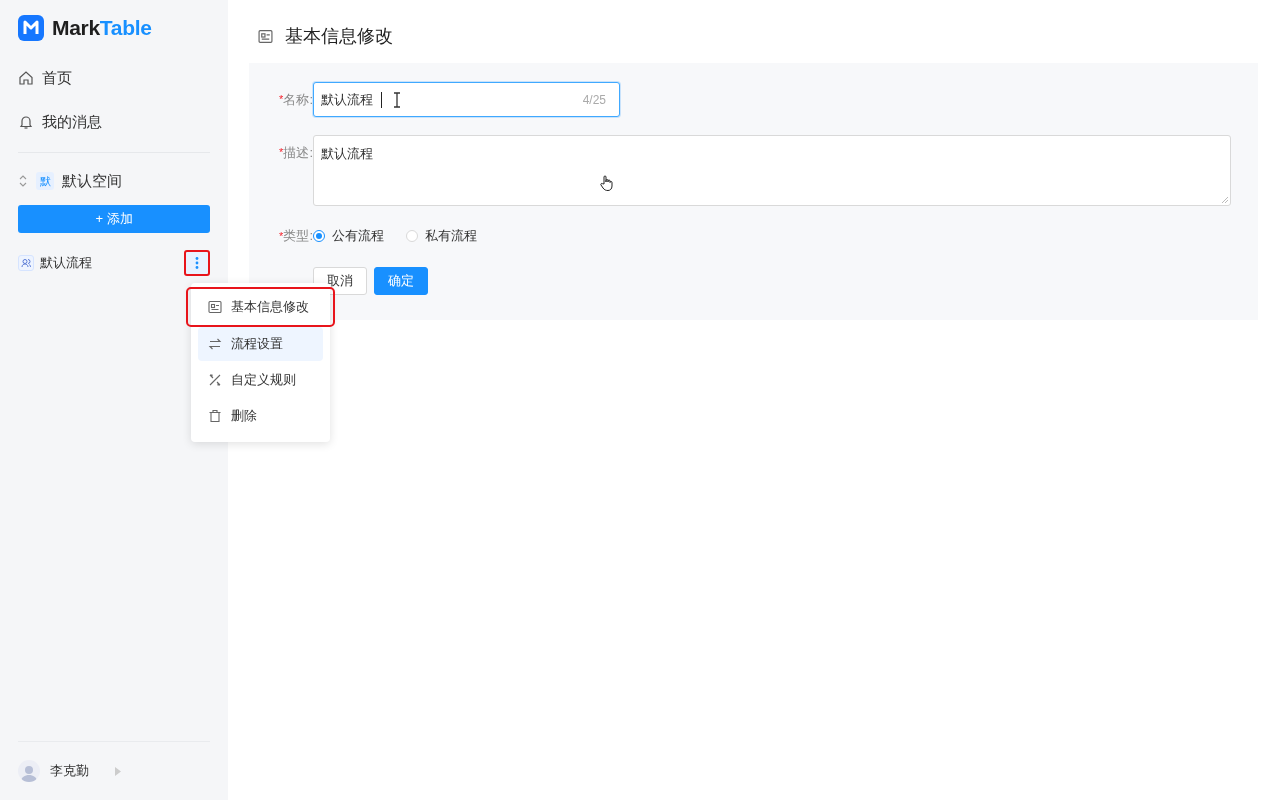 The image size is (1280, 800). I want to click on space-name: 默认空间, so click(92, 181).